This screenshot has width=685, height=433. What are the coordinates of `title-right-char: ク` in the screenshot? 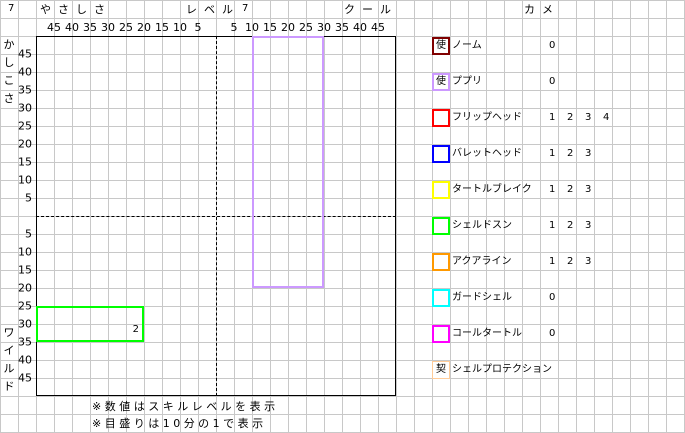 It's located at (349, 9).